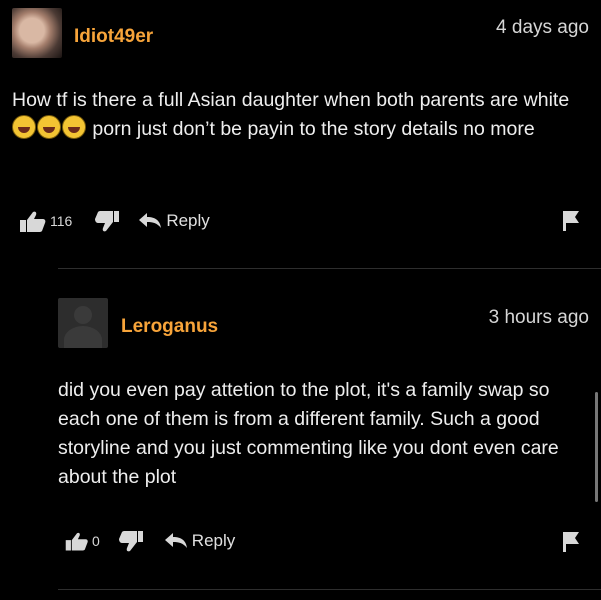  I want to click on like-count: 116, so click(61, 221).